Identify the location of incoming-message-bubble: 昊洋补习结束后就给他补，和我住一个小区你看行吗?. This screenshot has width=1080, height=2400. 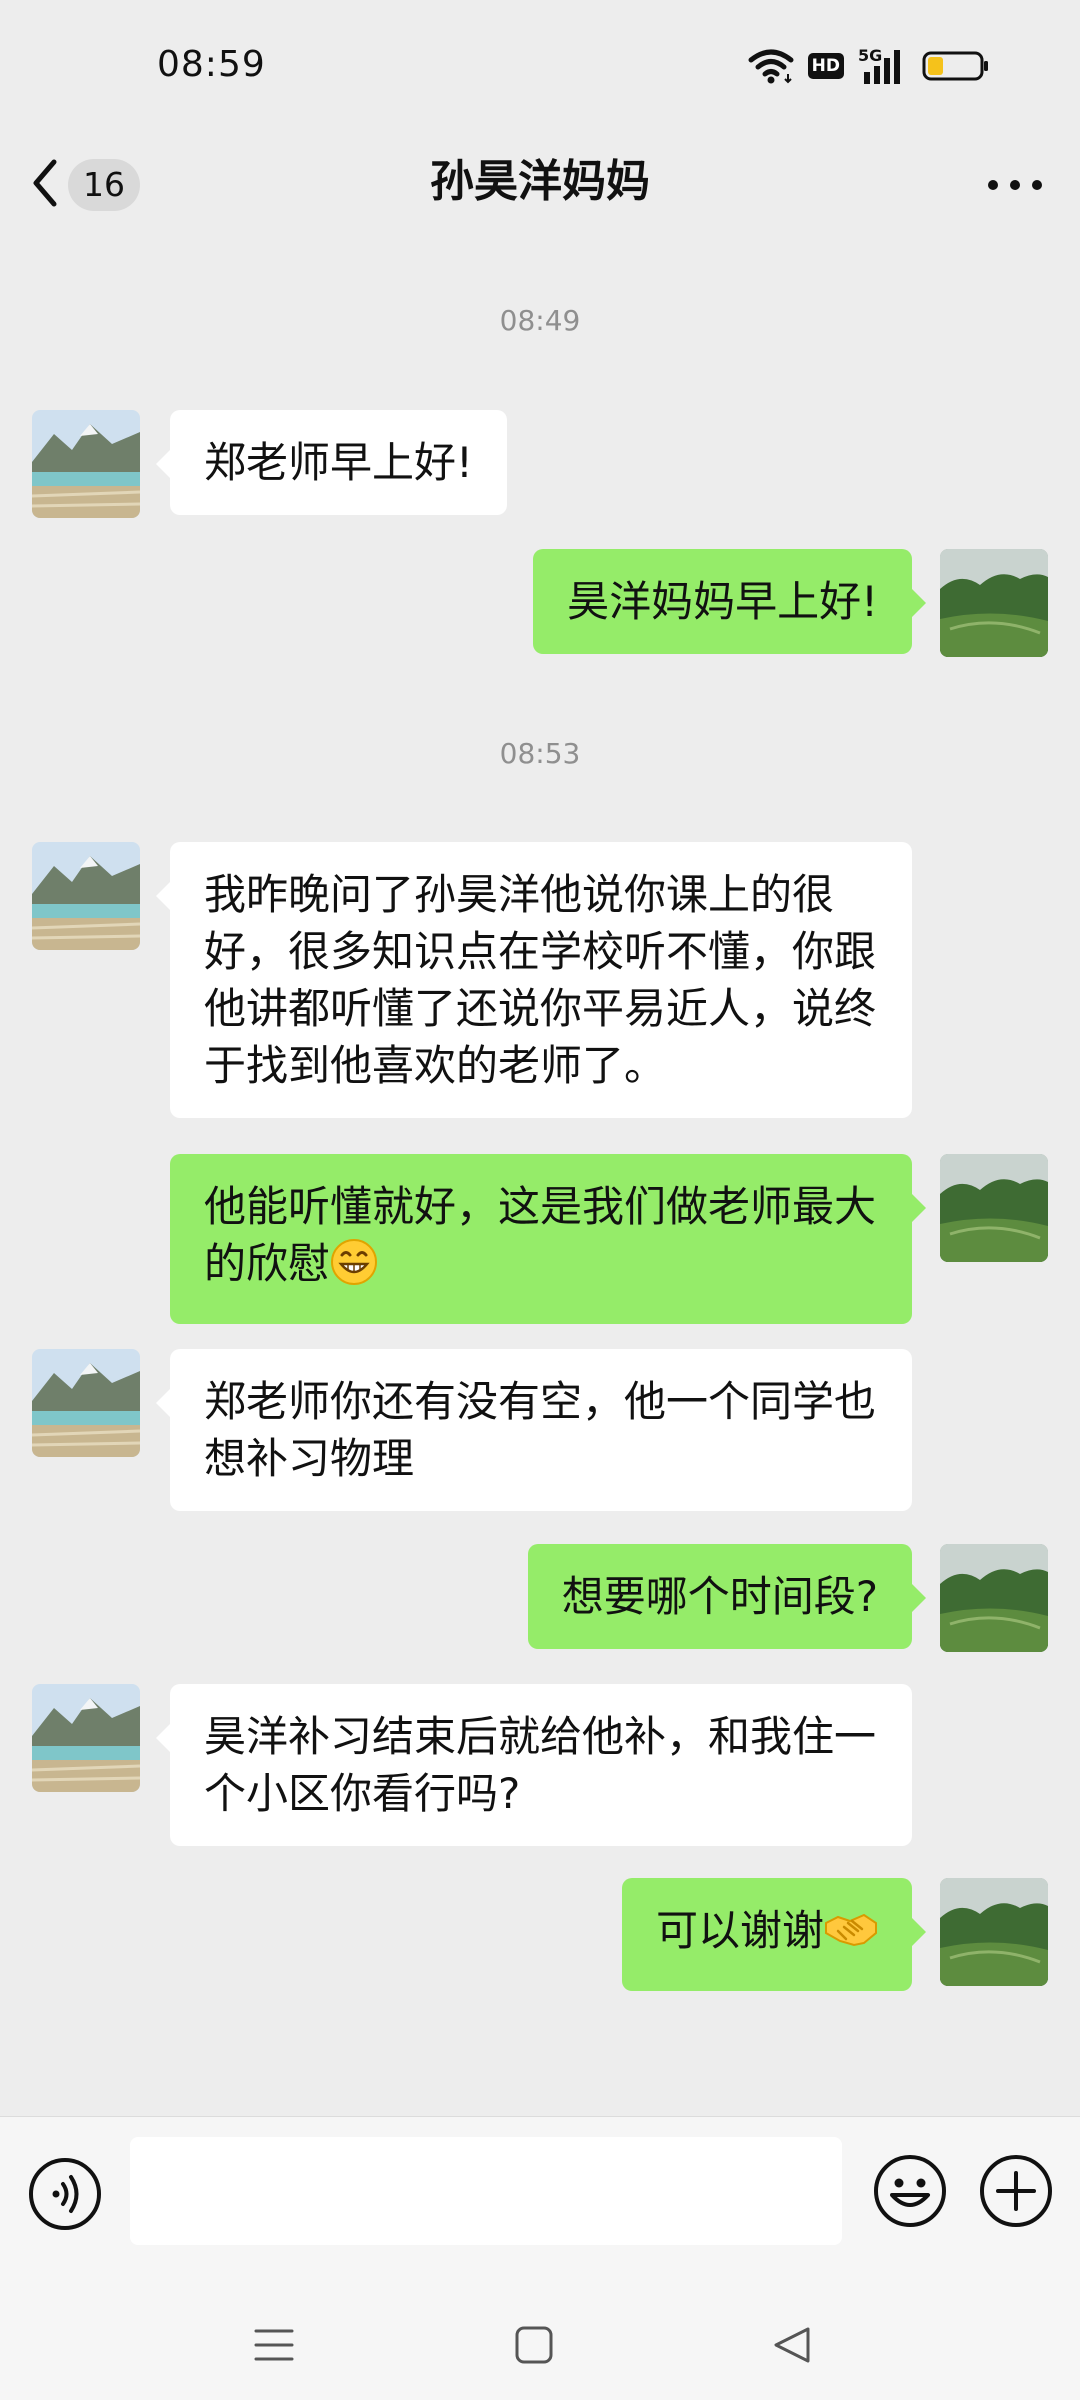
(534, 1765).